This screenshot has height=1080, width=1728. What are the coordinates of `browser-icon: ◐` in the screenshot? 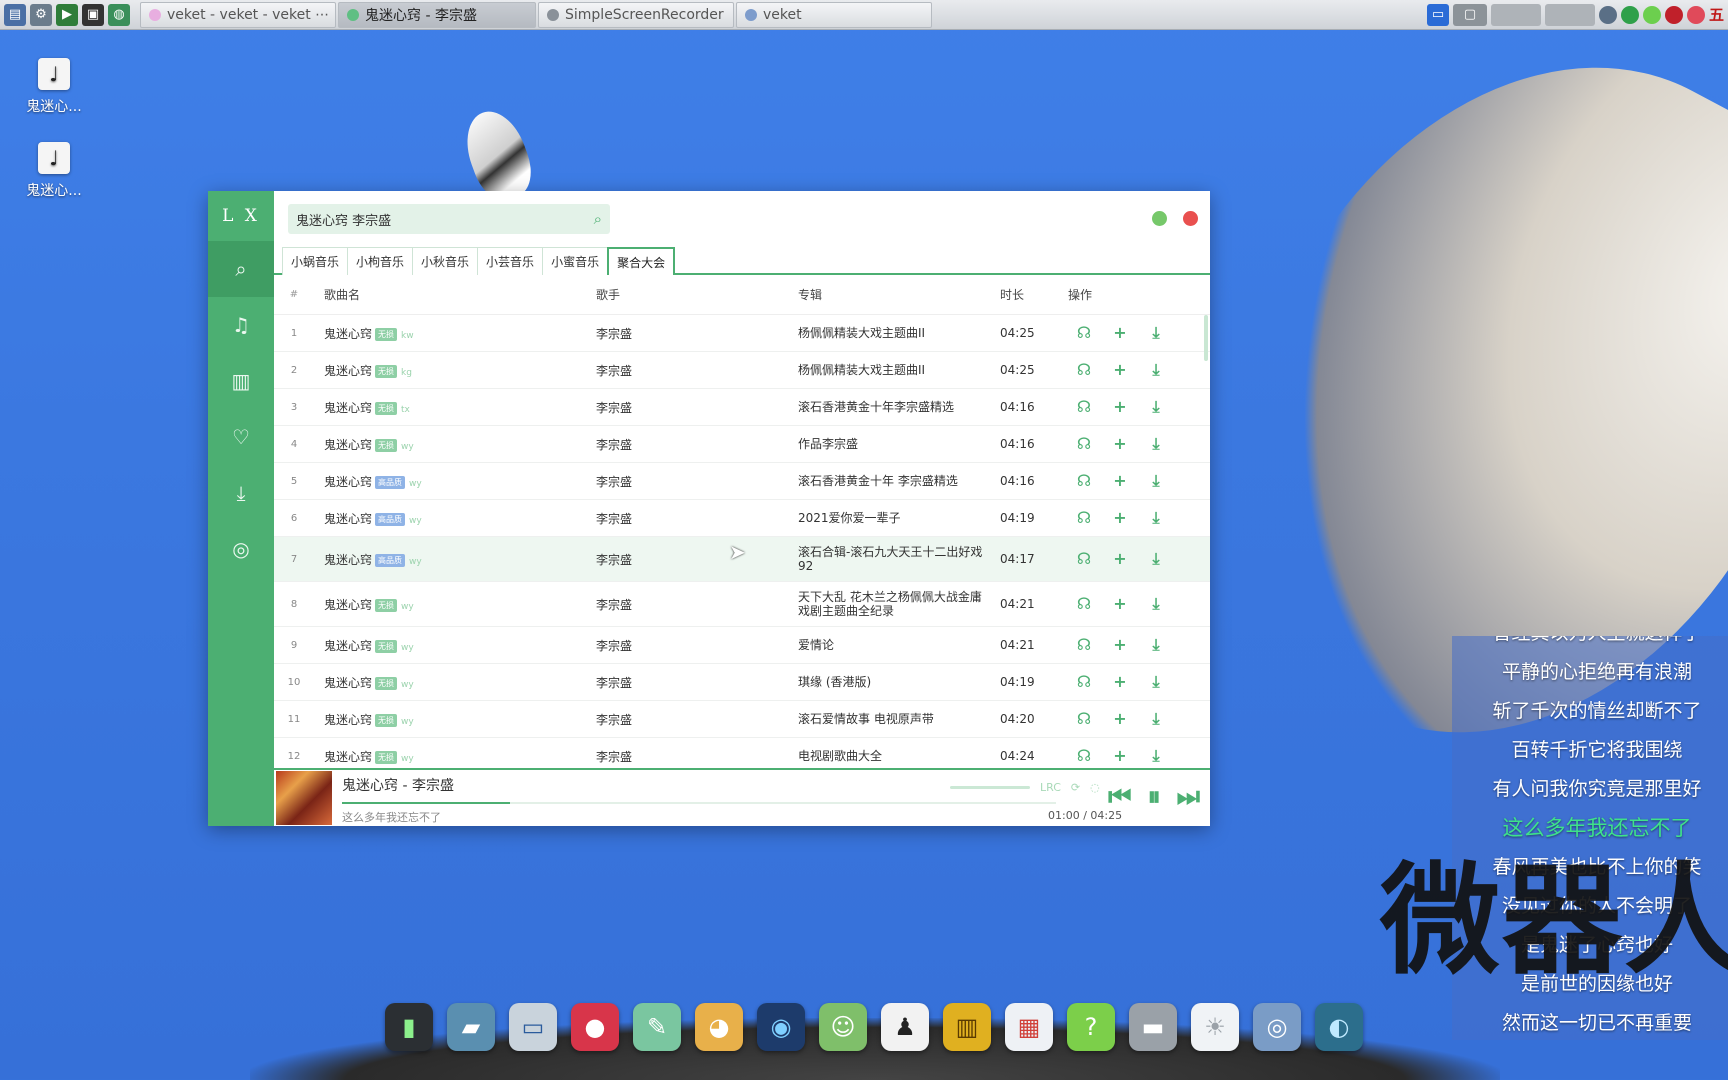 It's located at (1339, 1027).